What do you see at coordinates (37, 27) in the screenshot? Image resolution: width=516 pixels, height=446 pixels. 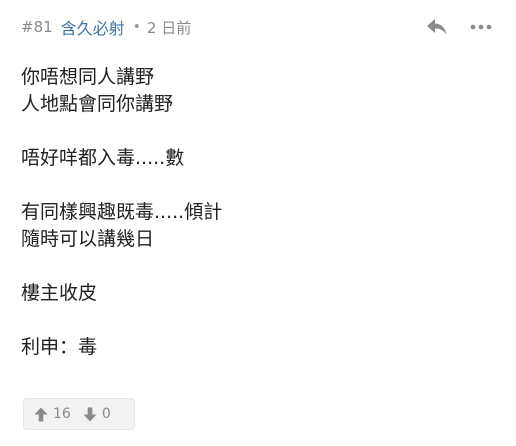 I see `post-number: #81` at bounding box center [37, 27].